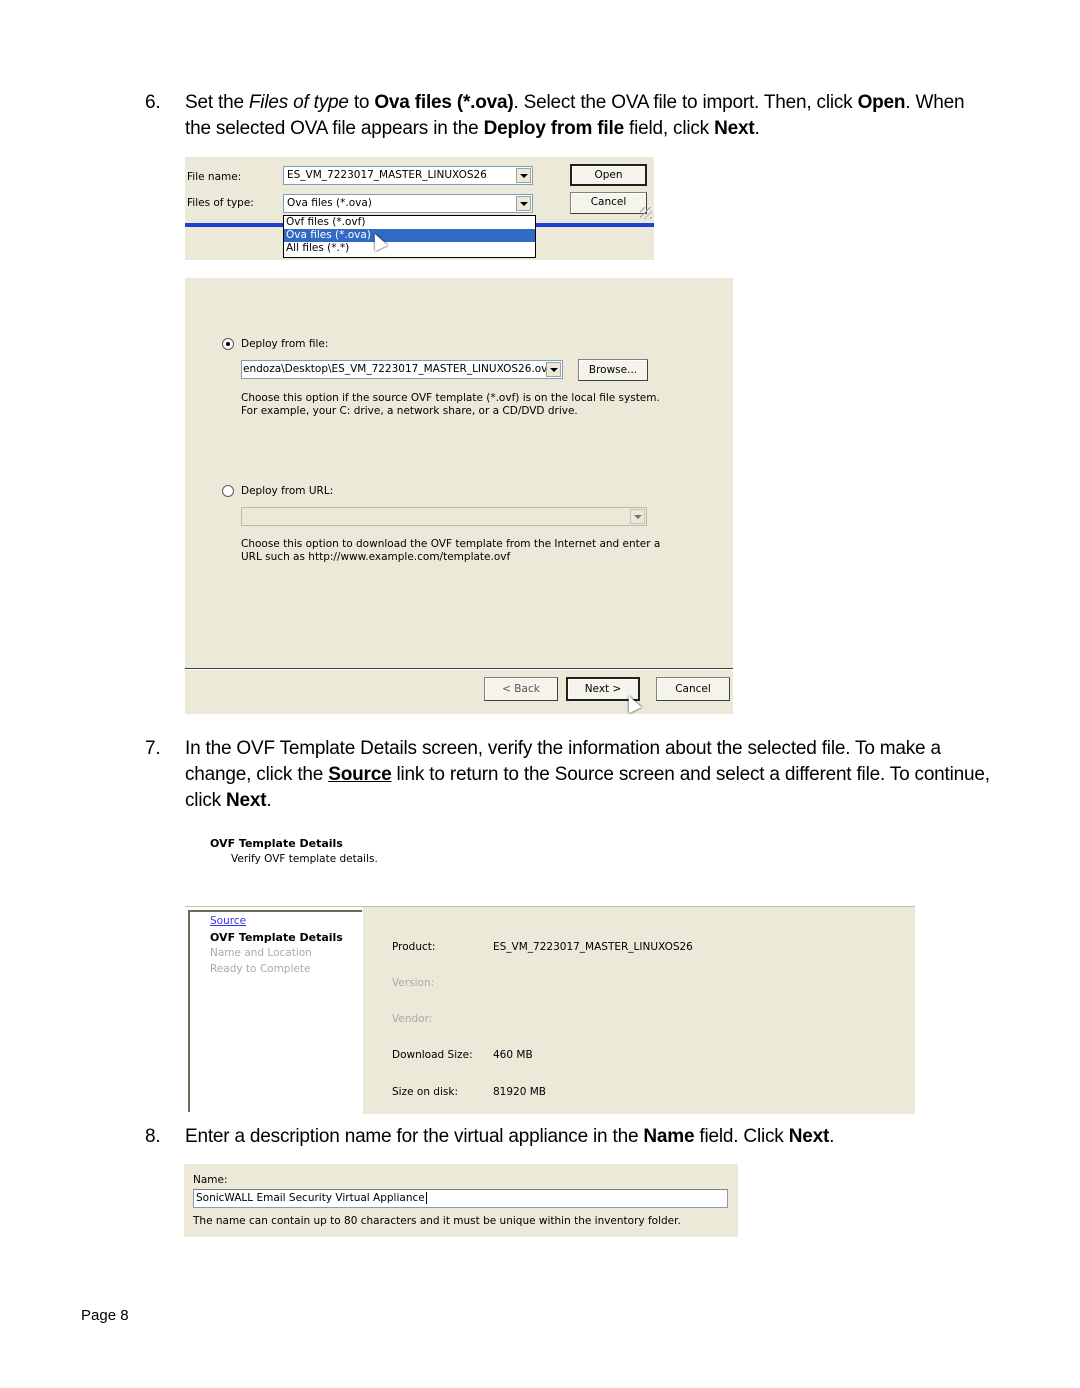 Image resolution: width=1080 pixels, height=1388 pixels. Describe the element at coordinates (593, 947) in the screenshot. I see `product-value: ES_VM_7223017_MASTER_LINUXOS26` at that location.